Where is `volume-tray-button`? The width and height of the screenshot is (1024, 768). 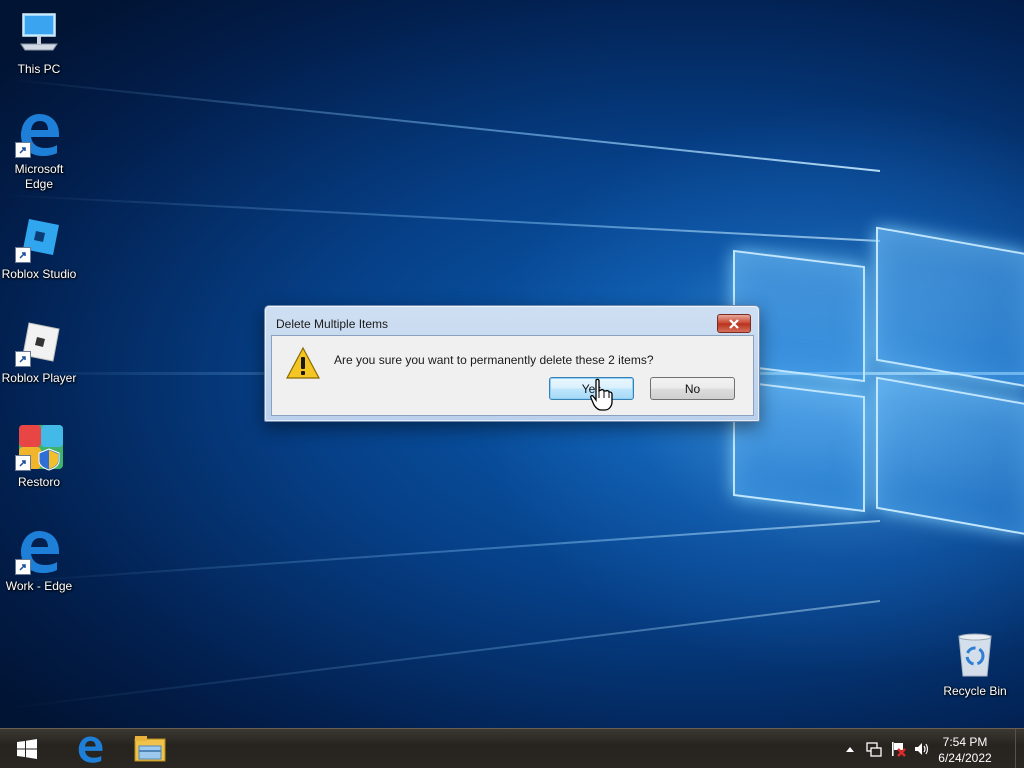
volume-tray-button is located at coordinates (922, 749).